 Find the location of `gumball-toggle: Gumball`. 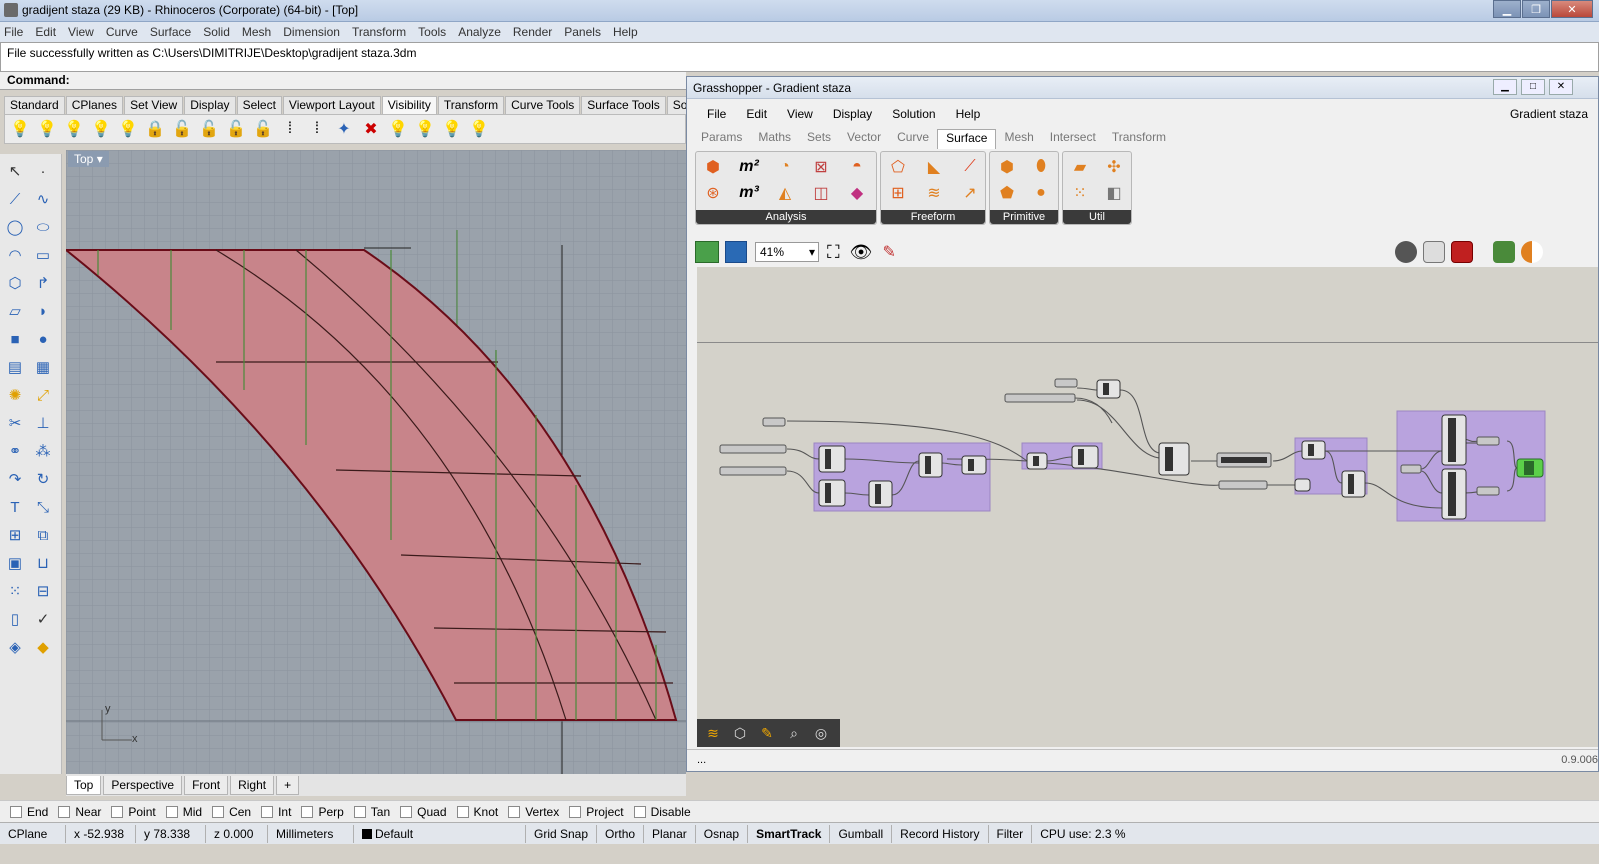

gumball-toggle: Gumball is located at coordinates (861, 833).